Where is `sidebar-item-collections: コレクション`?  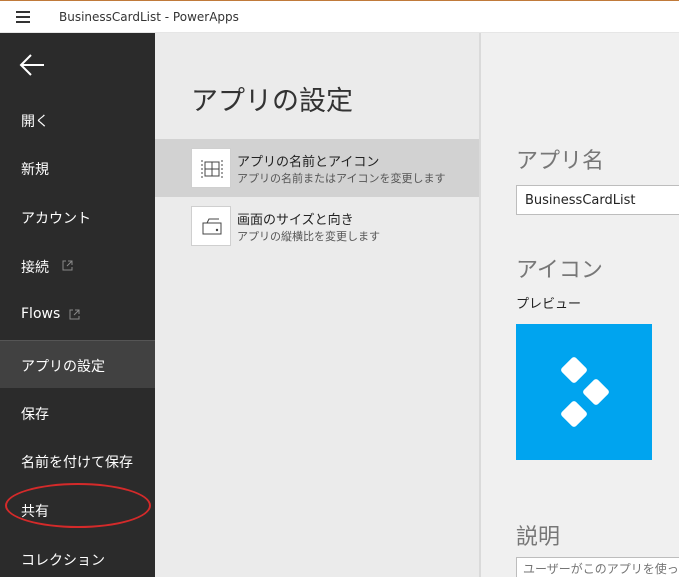
sidebar-item-collections: コレクション is located at coordinates (77, 556).